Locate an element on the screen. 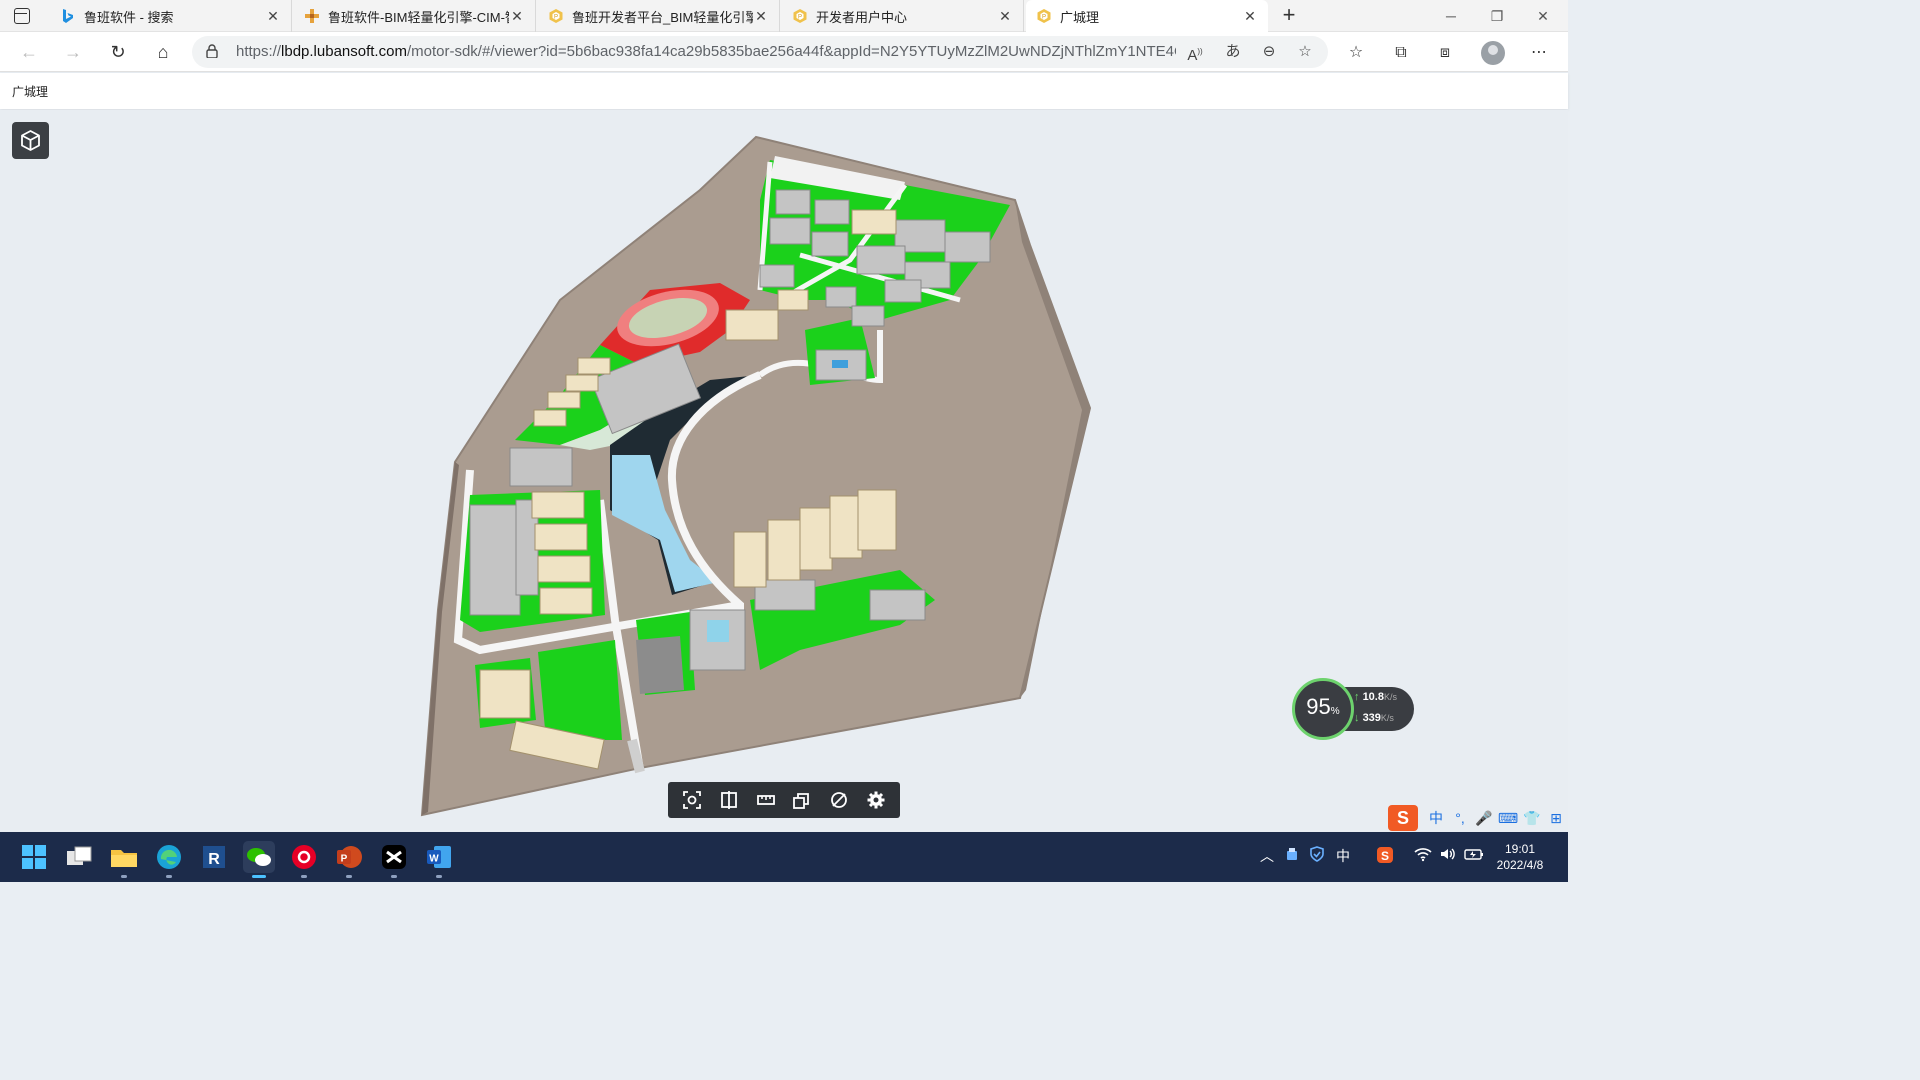  tab-luban-dev-platform: P 鲁班开发者平台_BIM轻量化引擎 ✕ is located at coordinates (659, 16).